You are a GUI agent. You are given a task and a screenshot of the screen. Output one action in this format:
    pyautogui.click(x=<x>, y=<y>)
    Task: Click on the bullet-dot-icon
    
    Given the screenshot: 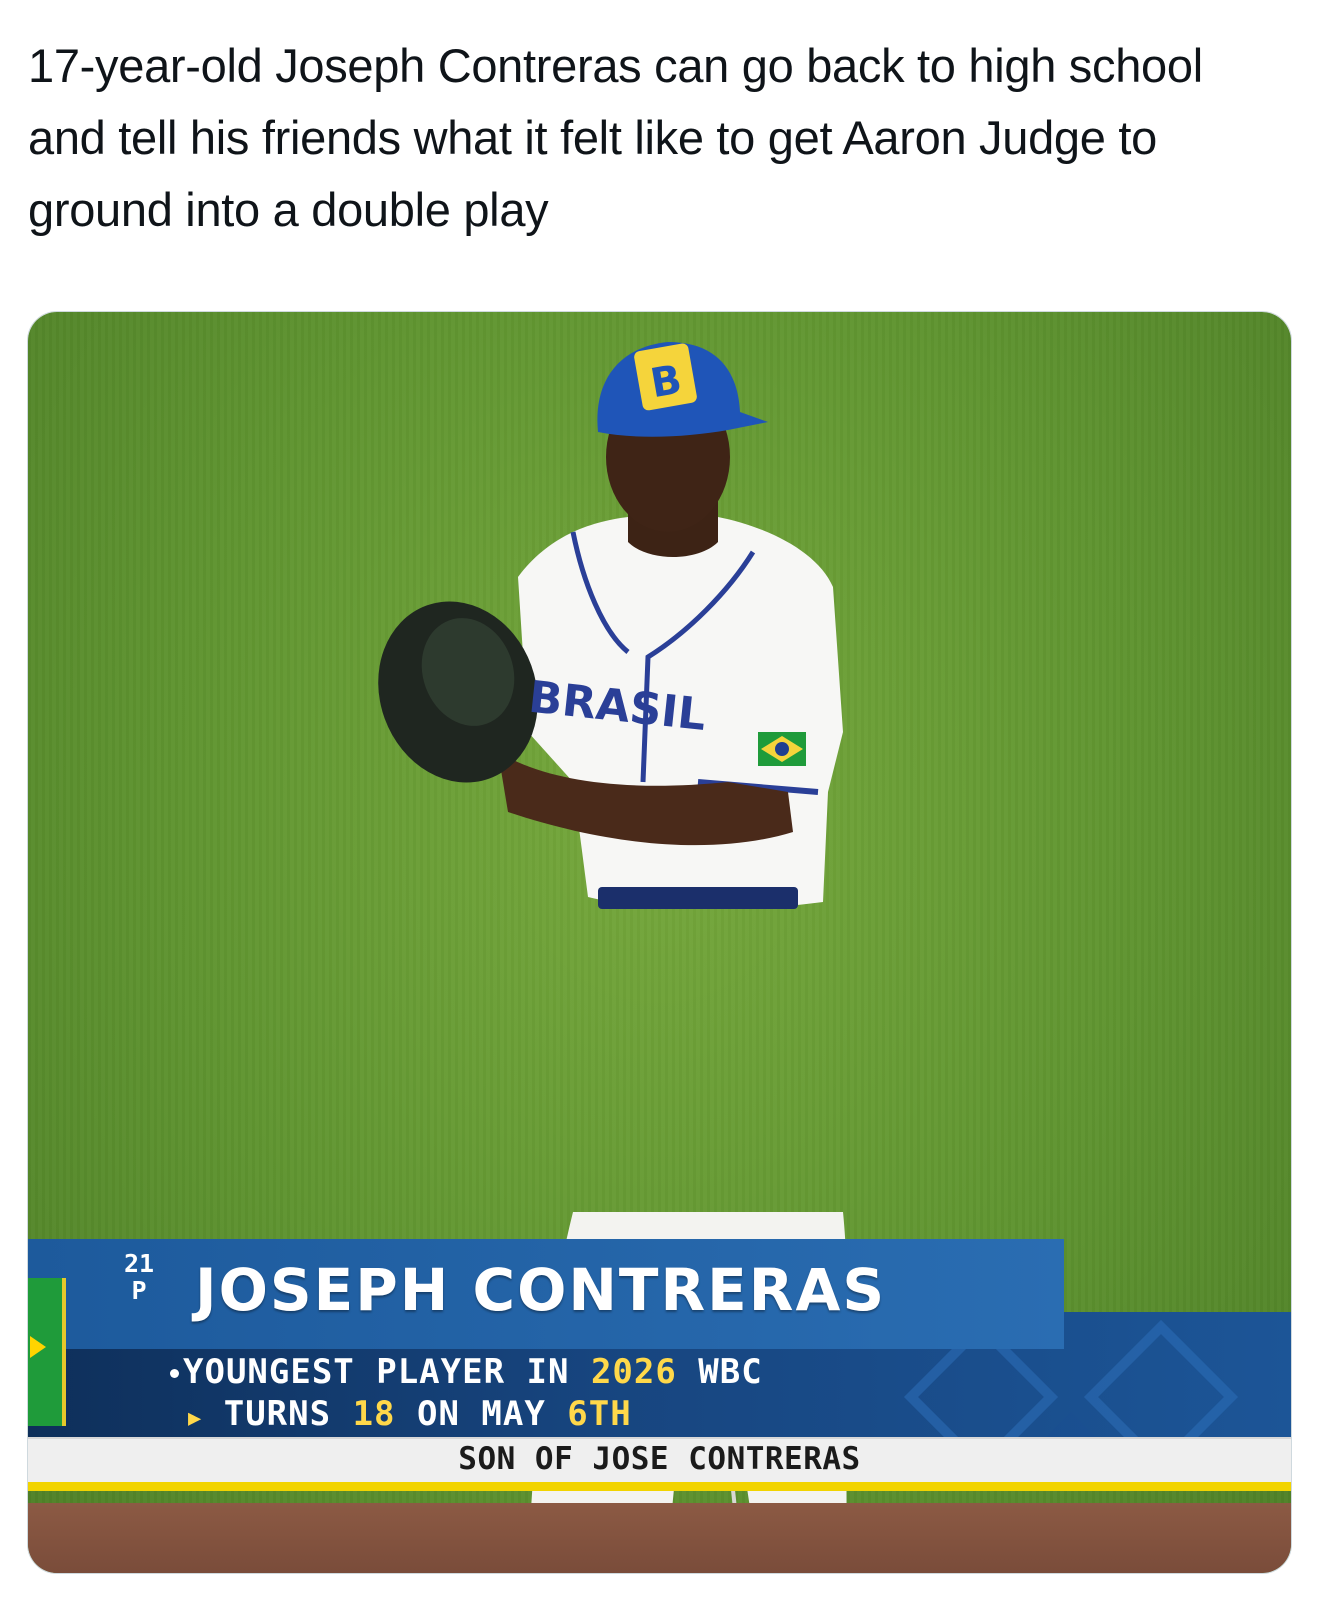 What is the action you would take?
    pyautogui.click(x=174, y=1373)
    